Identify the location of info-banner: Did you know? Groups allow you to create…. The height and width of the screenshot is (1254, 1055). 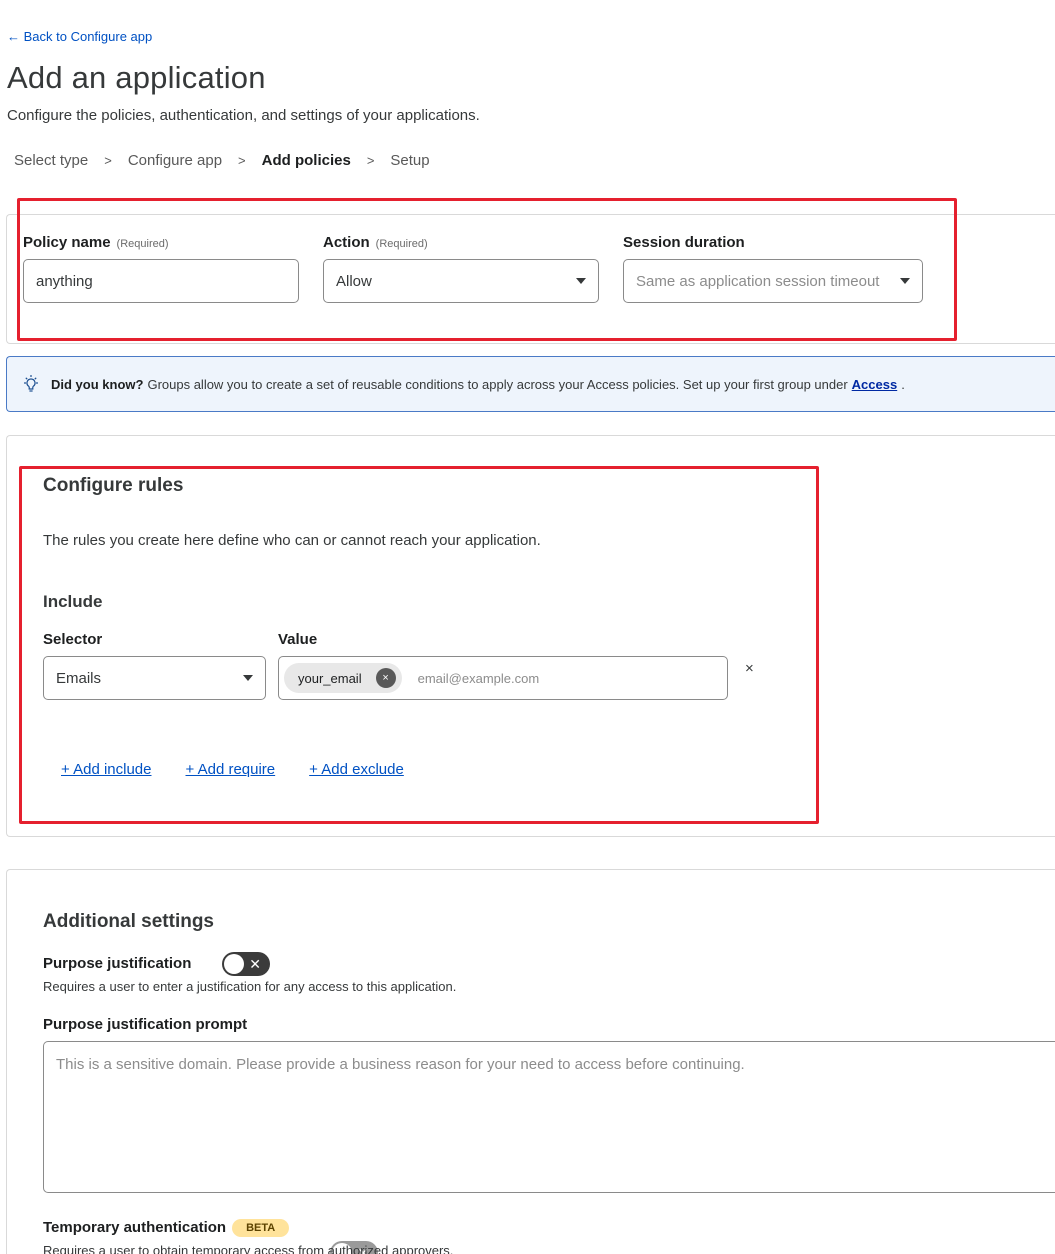
(530, 384).